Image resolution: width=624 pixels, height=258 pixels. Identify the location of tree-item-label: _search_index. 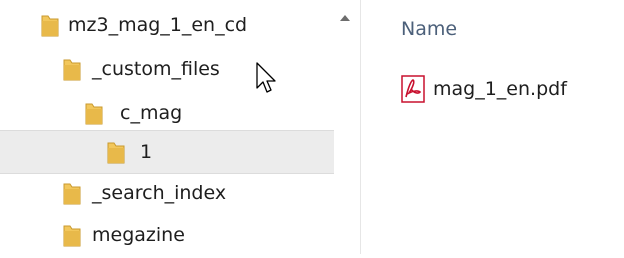
(159, 193).